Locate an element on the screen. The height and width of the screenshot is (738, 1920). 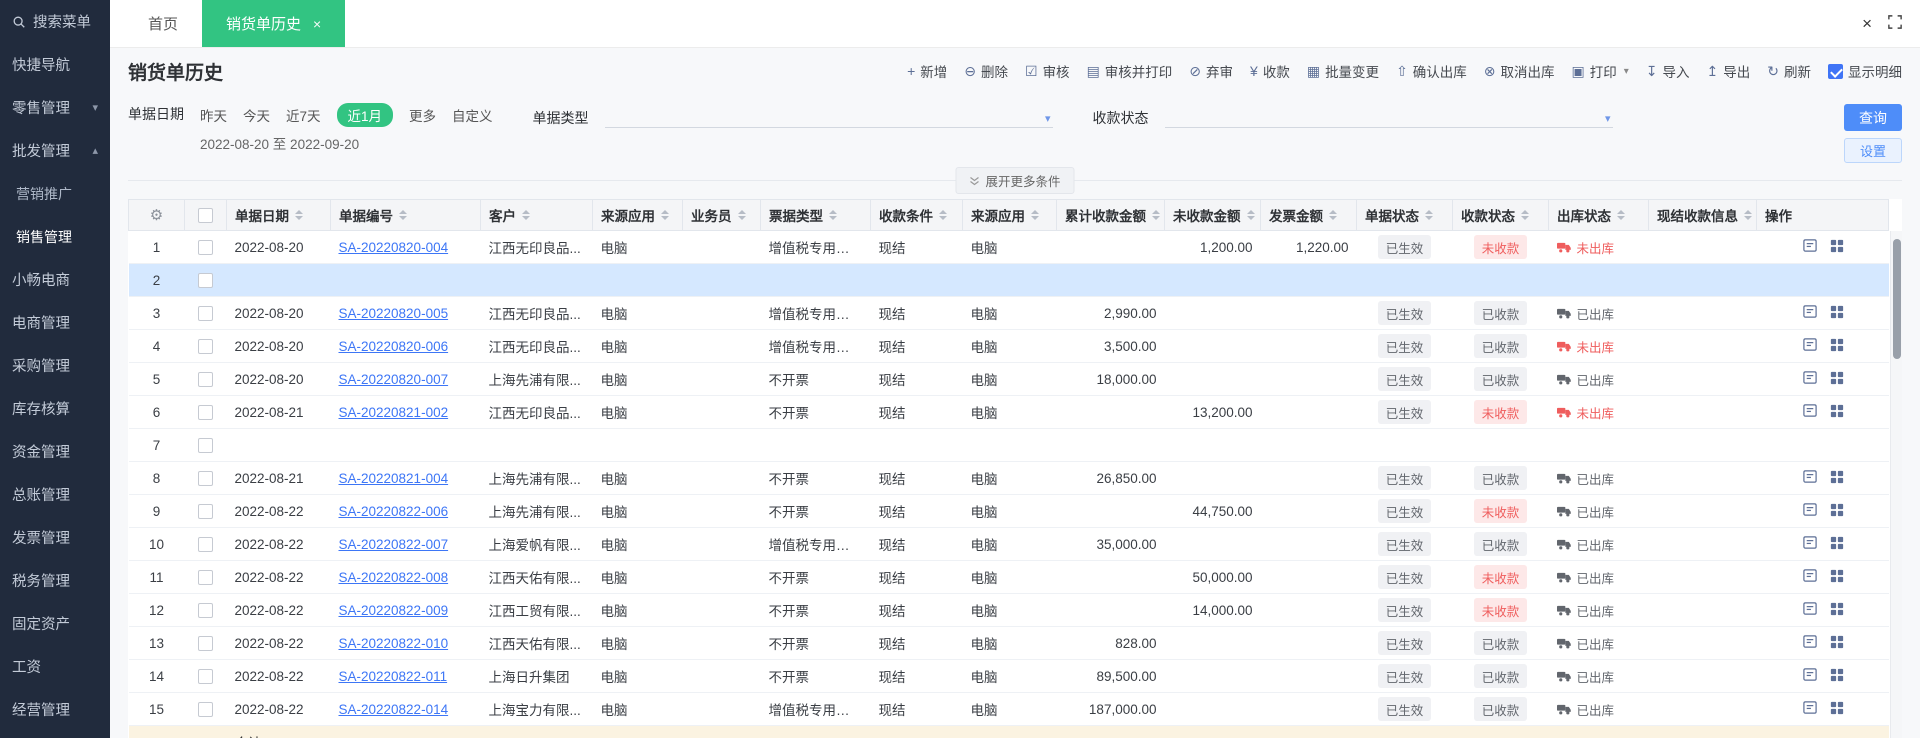
pay-status-select: ▾ is located at coordinates (1388, 116).